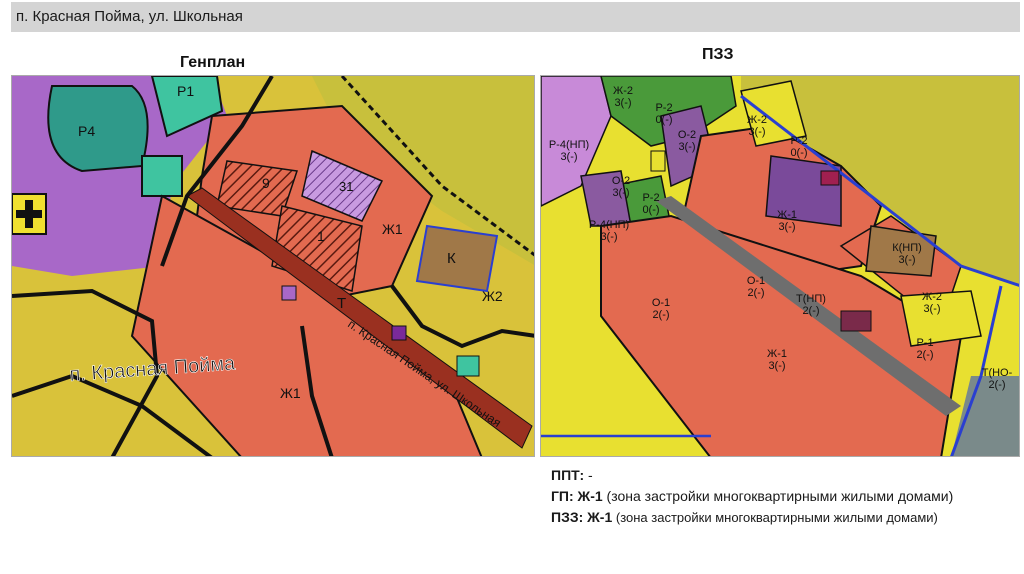  I want to click on label-p4: Р4, so click(86, 131).